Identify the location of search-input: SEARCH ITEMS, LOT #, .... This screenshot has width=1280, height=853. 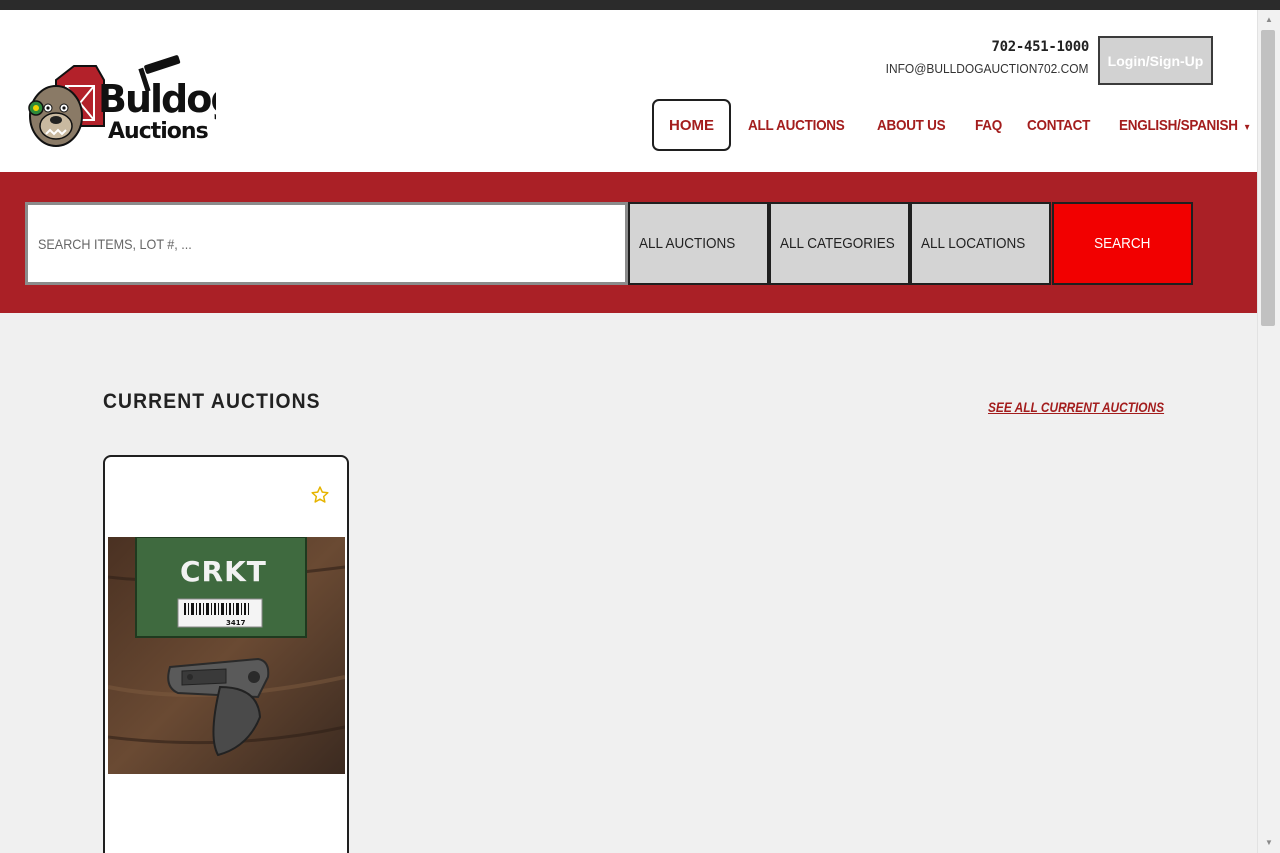
(326, 243).